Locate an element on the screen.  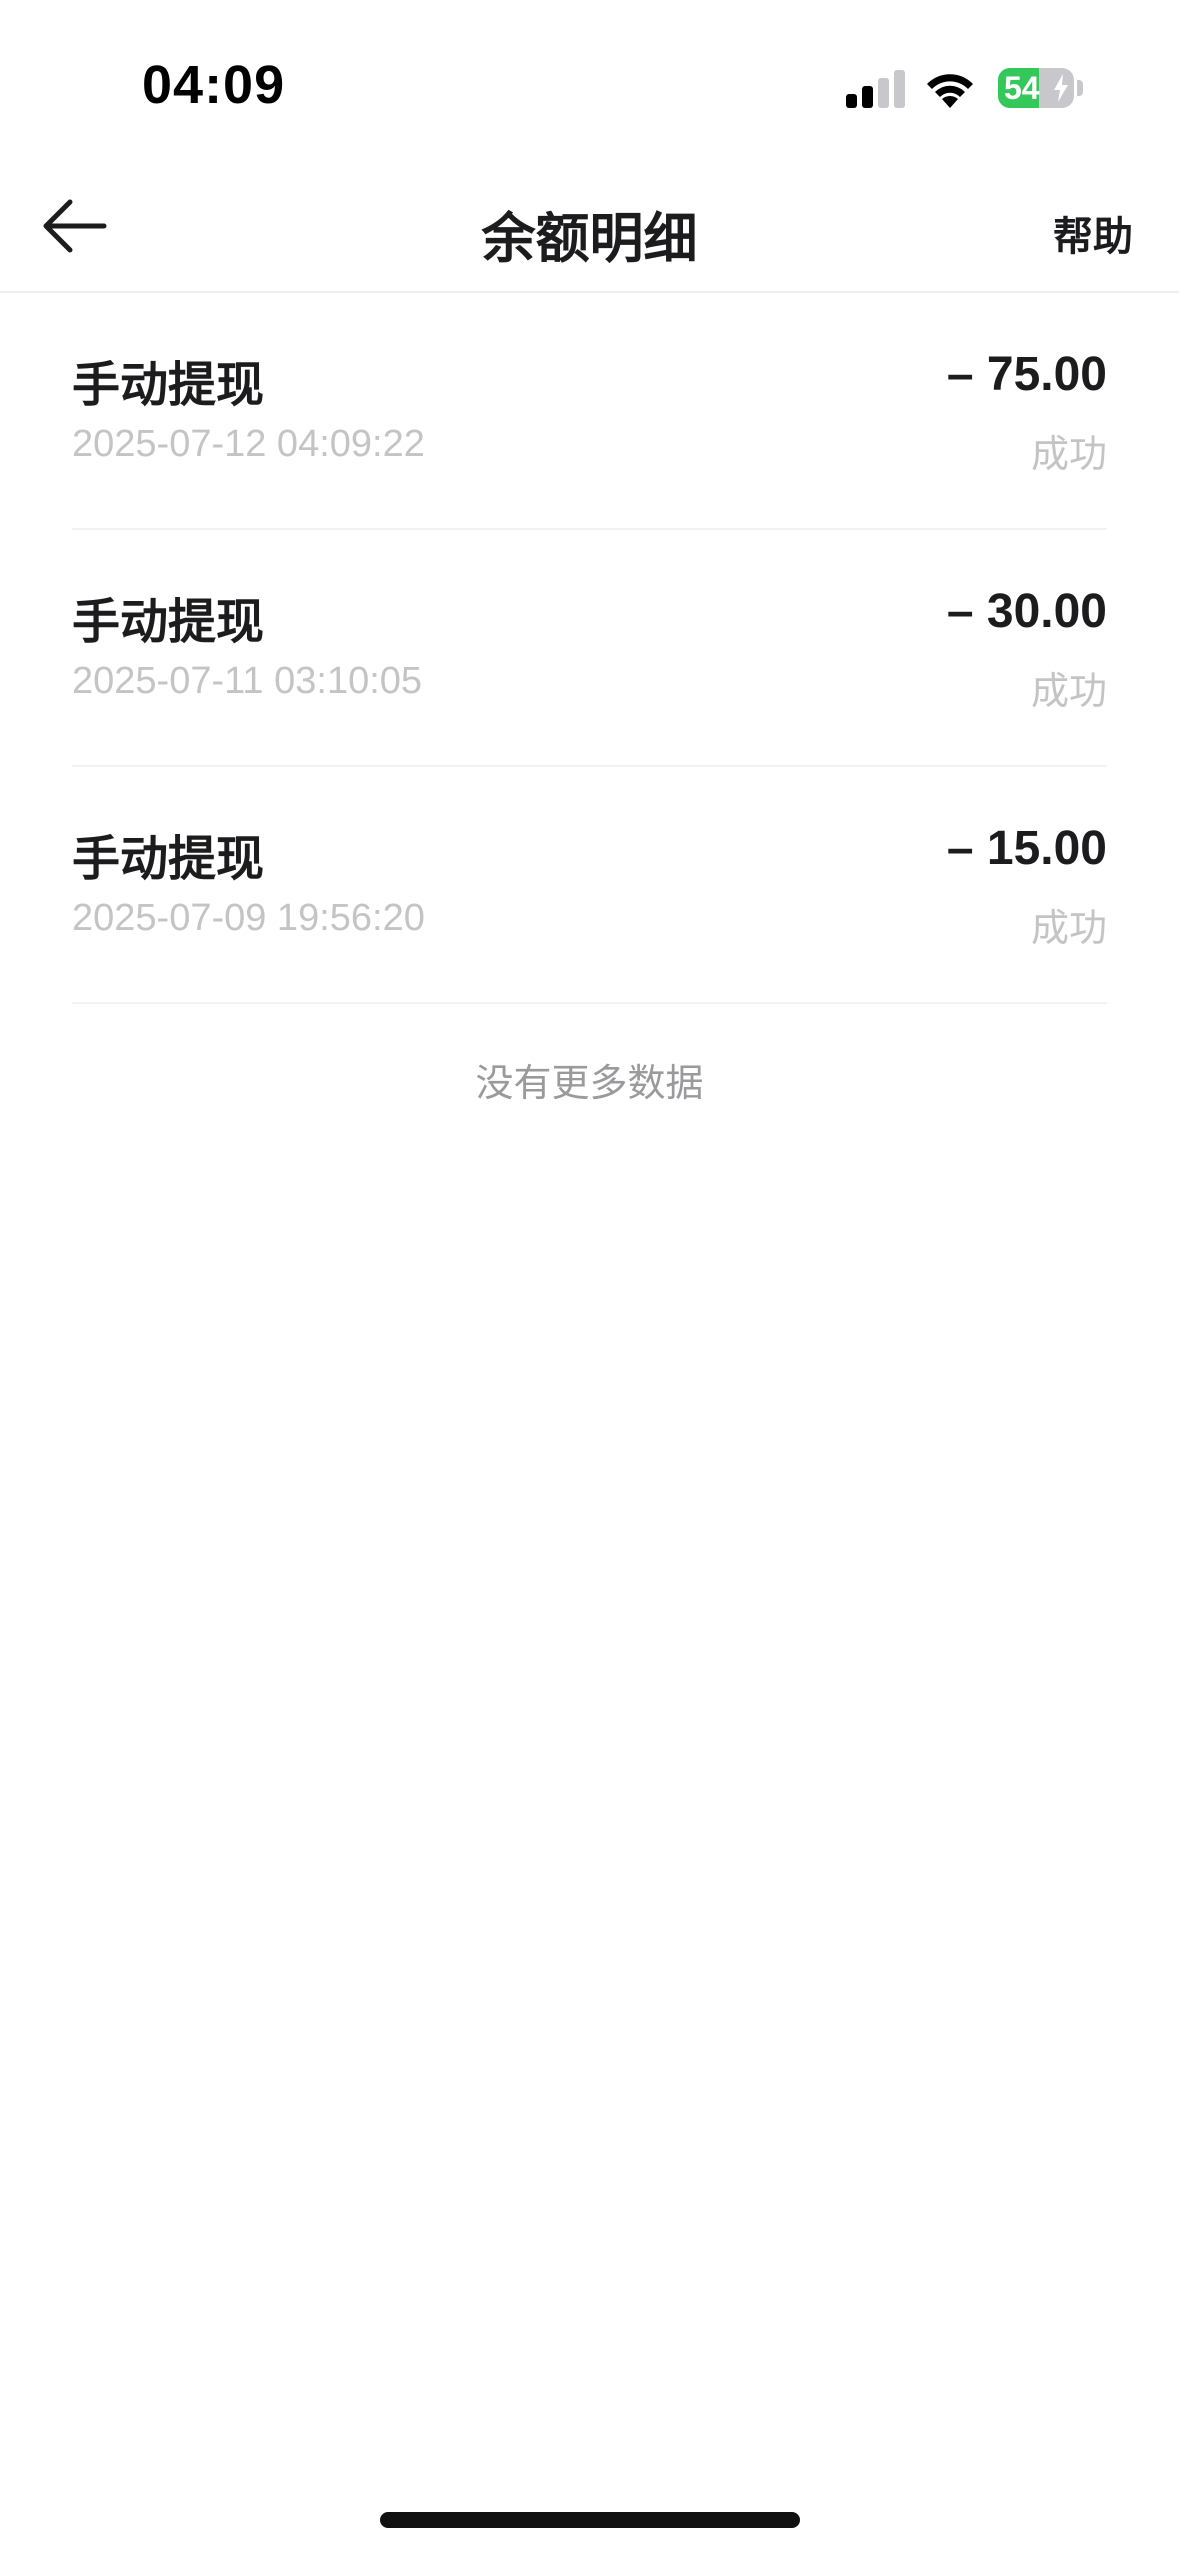
nav-bar: 余额明细 帮助 is located at coordinates (589, 226).